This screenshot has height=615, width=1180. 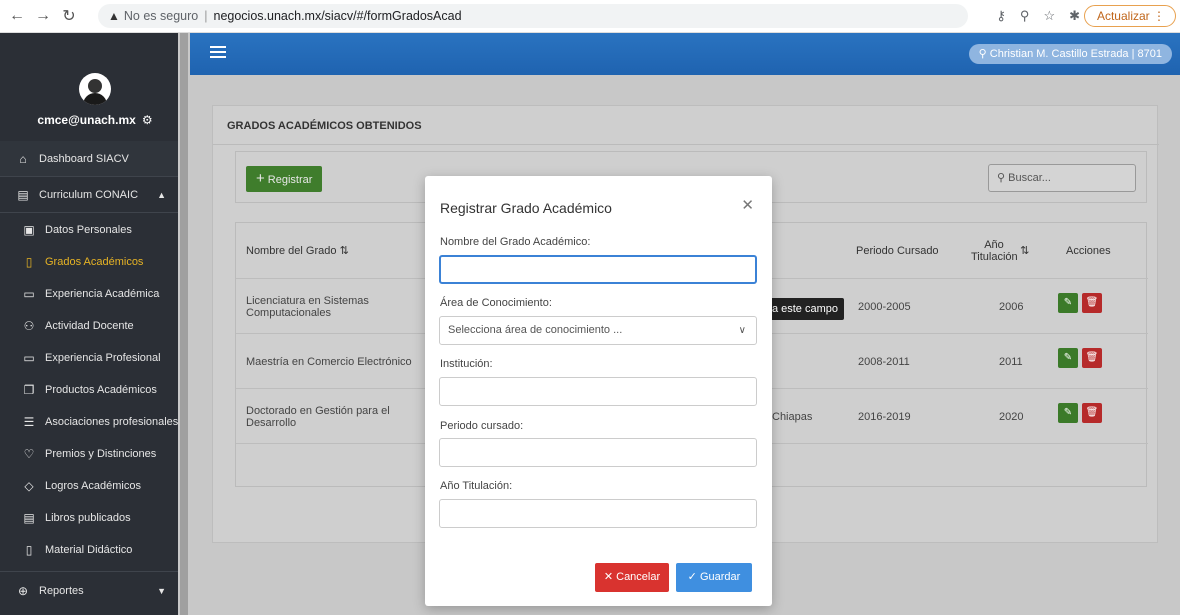 I want to click on register-button: + Registrar, so click(x=284, y=179).